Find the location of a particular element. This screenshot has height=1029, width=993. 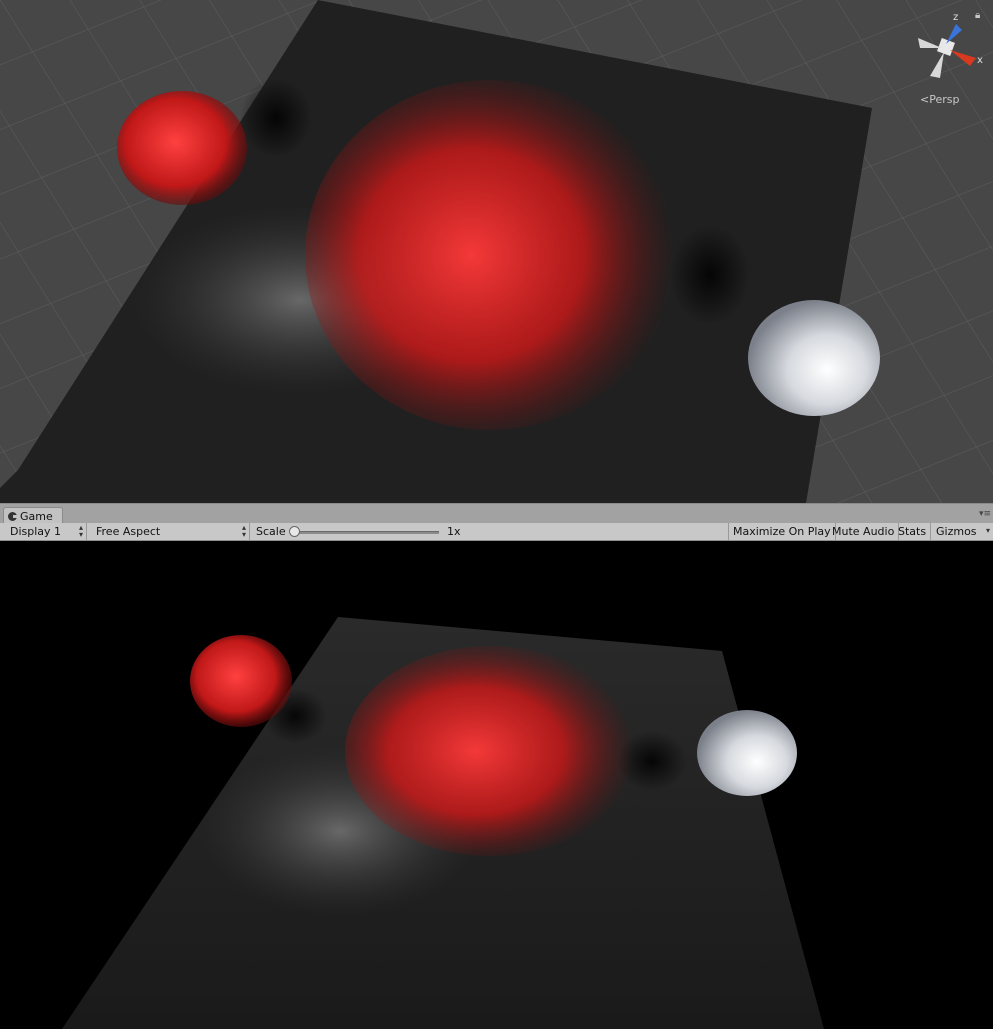

white-sphere-shadow is located at coordinates (710, 275).